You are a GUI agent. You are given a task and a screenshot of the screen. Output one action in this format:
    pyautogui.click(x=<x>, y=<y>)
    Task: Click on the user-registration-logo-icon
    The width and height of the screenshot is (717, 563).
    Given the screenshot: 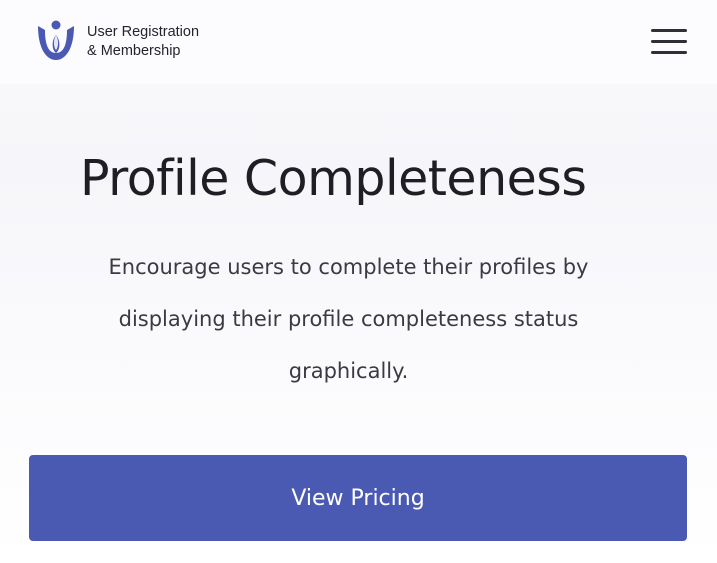 What is the action you would take?
    pyautogui.click(x=56, y=40)
    